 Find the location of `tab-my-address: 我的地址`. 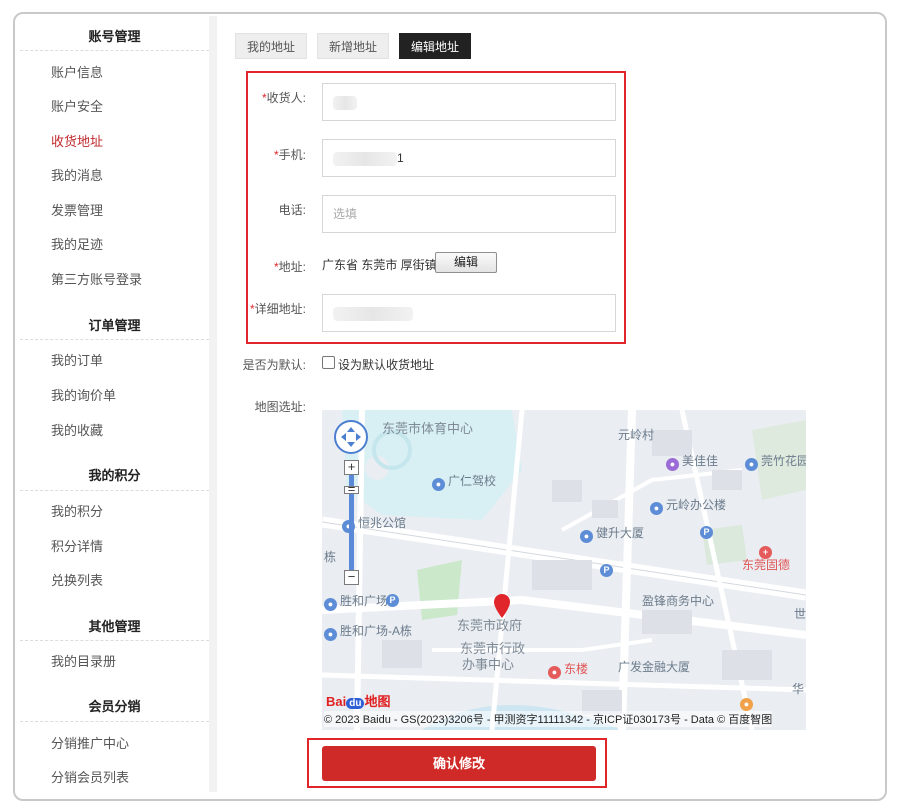

tab-my-address: 我的地址 is located at coordinates (271, 46).